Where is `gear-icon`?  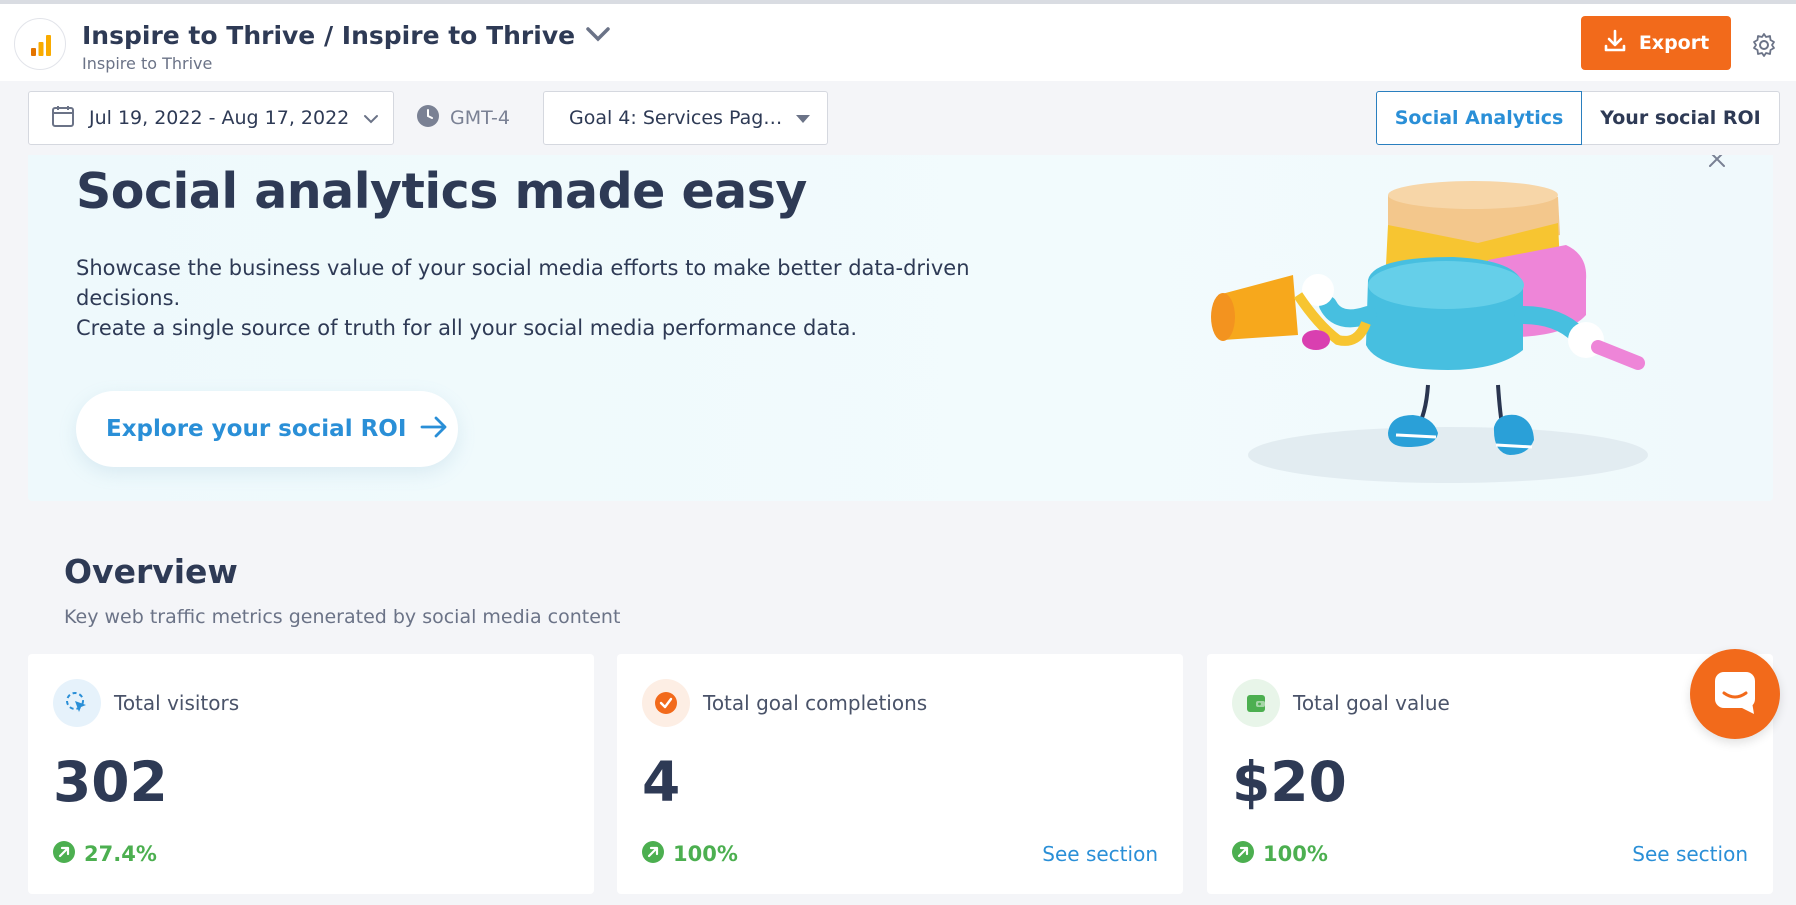 gear-icon is located at coordinates (1764, 45).